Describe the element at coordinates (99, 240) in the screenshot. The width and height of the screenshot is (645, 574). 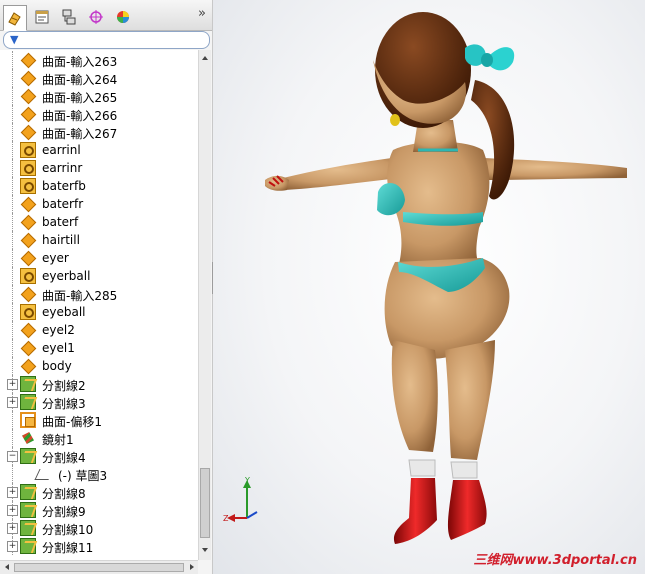
I see `tree-item: hairtill` at that location.